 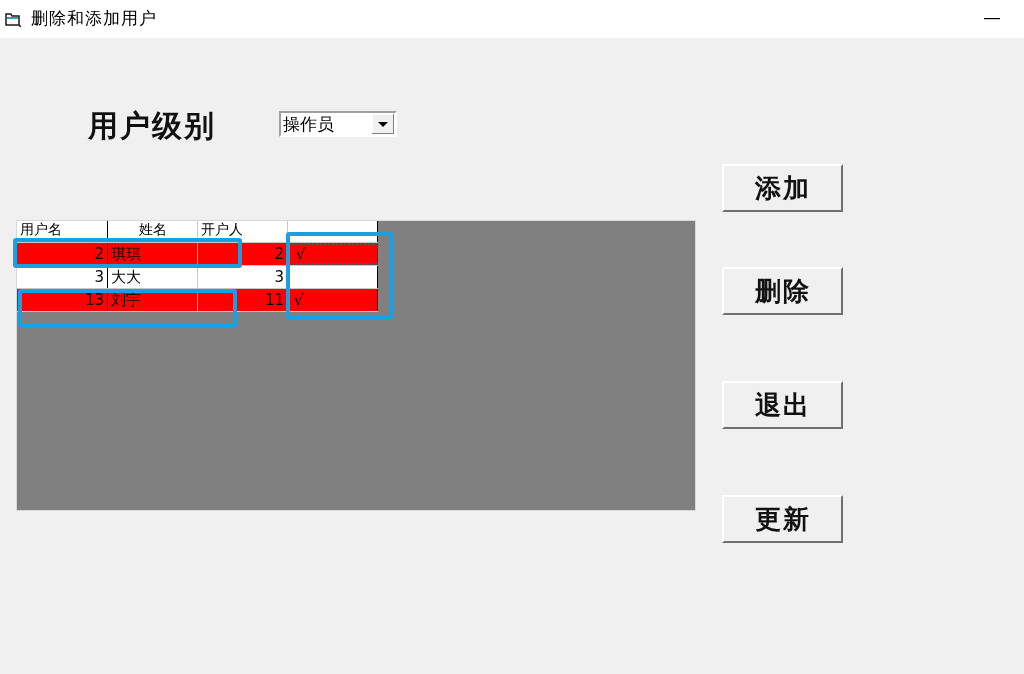 What do you see at coordinates (222, 229) in the screenshot?
I see `column-header: 开户人` at bounding box center [222, 229].